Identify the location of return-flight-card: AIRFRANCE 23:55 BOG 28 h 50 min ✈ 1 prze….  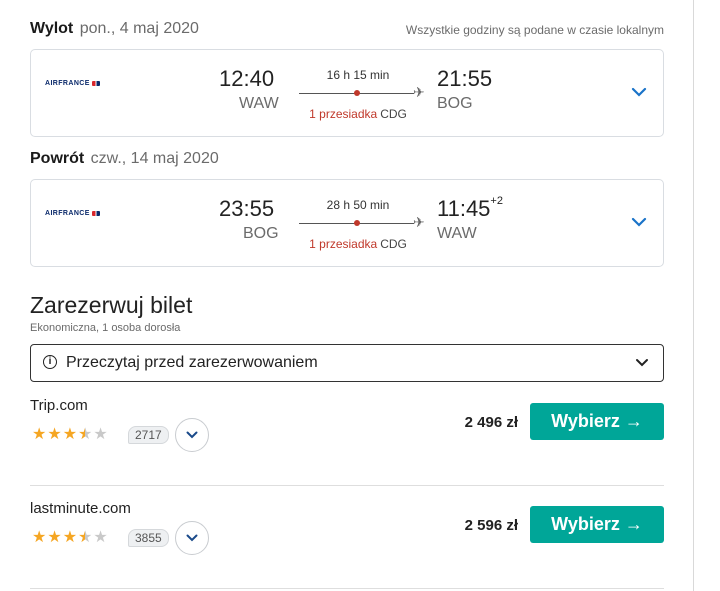
(347, 223).